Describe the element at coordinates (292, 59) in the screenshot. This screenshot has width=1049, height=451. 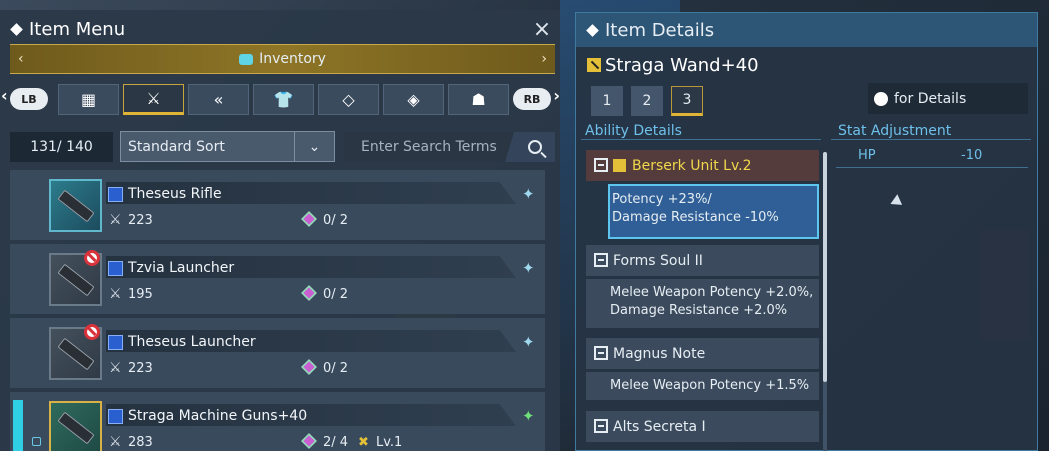
I see `inventory-label: Inventory` at that location.